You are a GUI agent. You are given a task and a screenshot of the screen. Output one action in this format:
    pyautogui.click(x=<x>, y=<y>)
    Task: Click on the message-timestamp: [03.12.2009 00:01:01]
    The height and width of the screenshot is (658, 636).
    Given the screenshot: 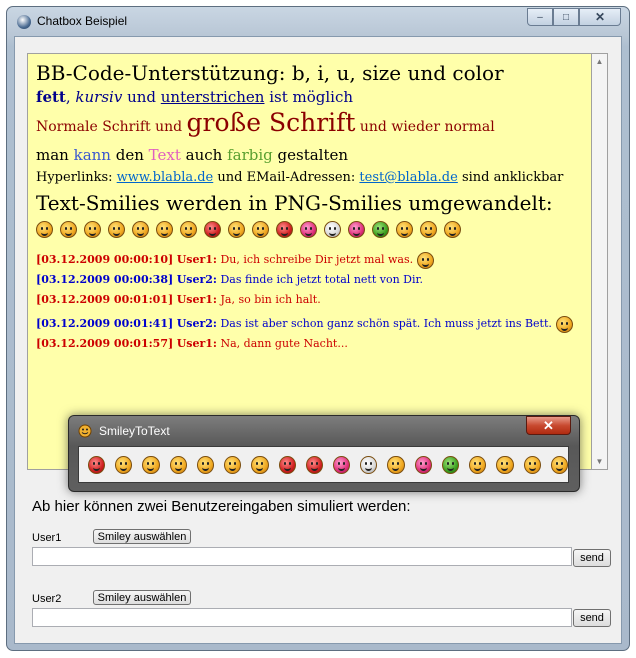 What is the action you would take?
    pyautogui.click(x=105, y=299)
    